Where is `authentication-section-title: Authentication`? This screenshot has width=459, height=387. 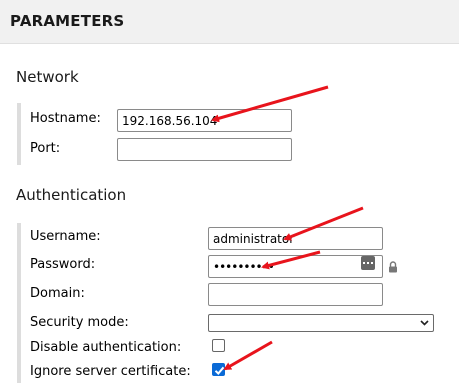
authentication-section-title: Authentication is located at coordinates (71, 195).